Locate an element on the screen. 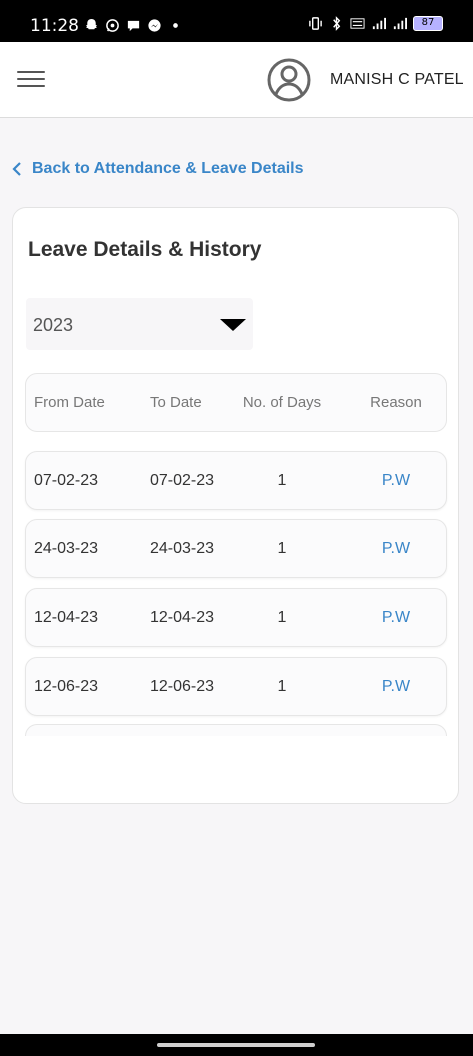  bluetooth-icon is located at coordinates (337, 23).